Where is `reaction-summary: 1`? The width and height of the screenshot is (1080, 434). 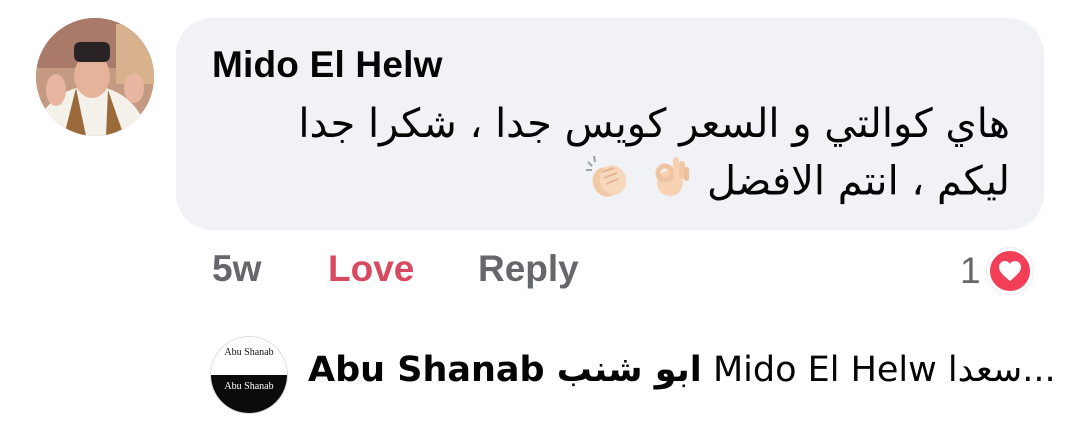 reaction-summary: 1 is located at coordinates (996, 271).